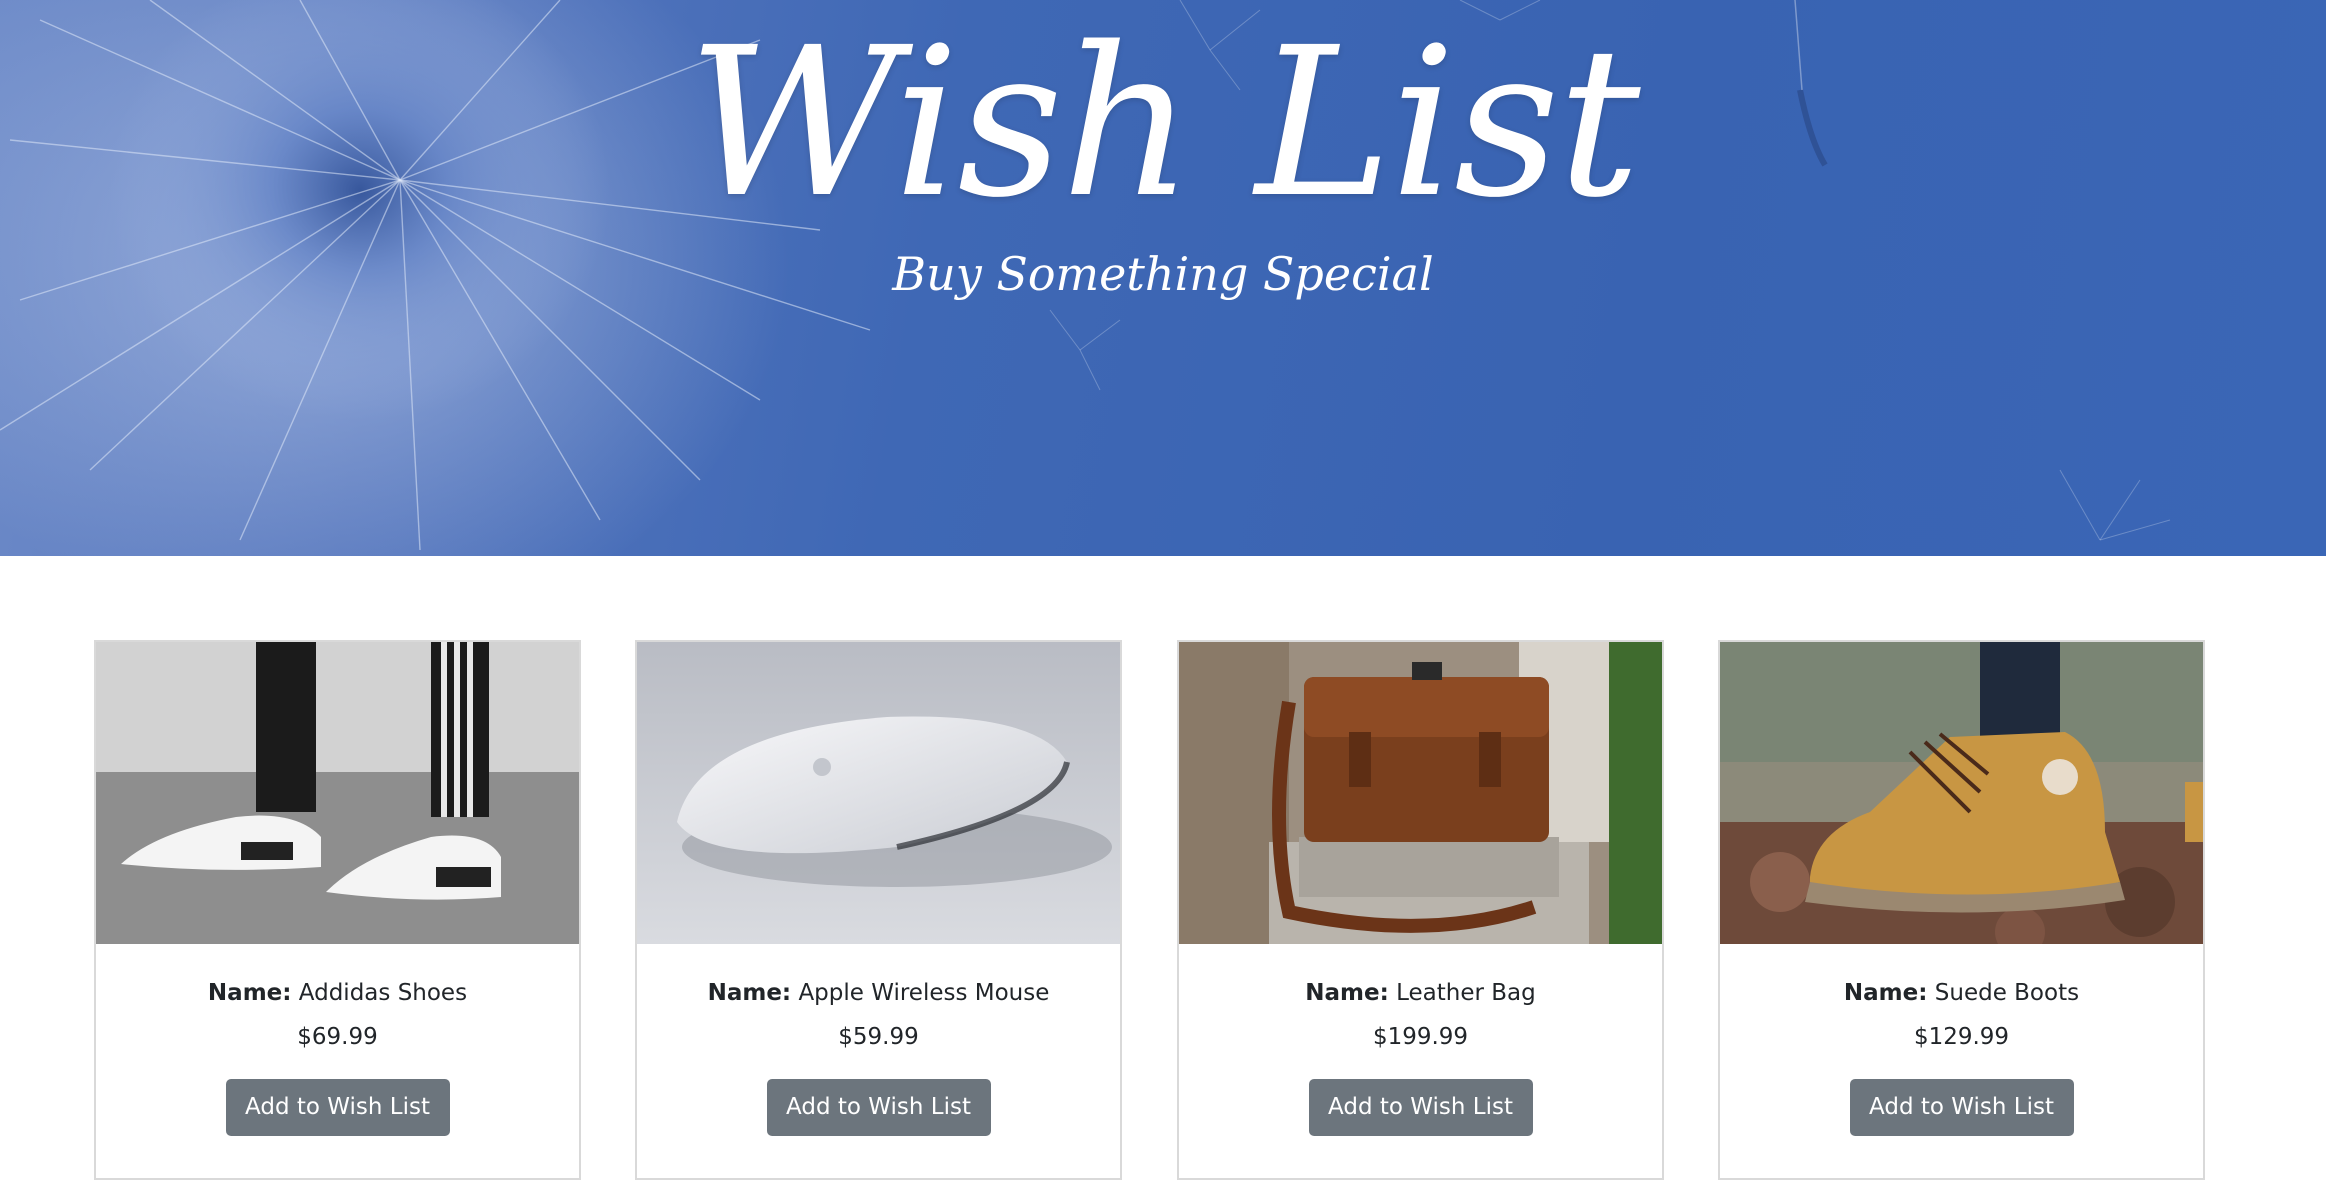 The width and height of the screenshot is (2326, 1188). Describe the element at coordinates (1466, 993) in the screenshot. I see `product-name-value: Leather Bag` at that location.